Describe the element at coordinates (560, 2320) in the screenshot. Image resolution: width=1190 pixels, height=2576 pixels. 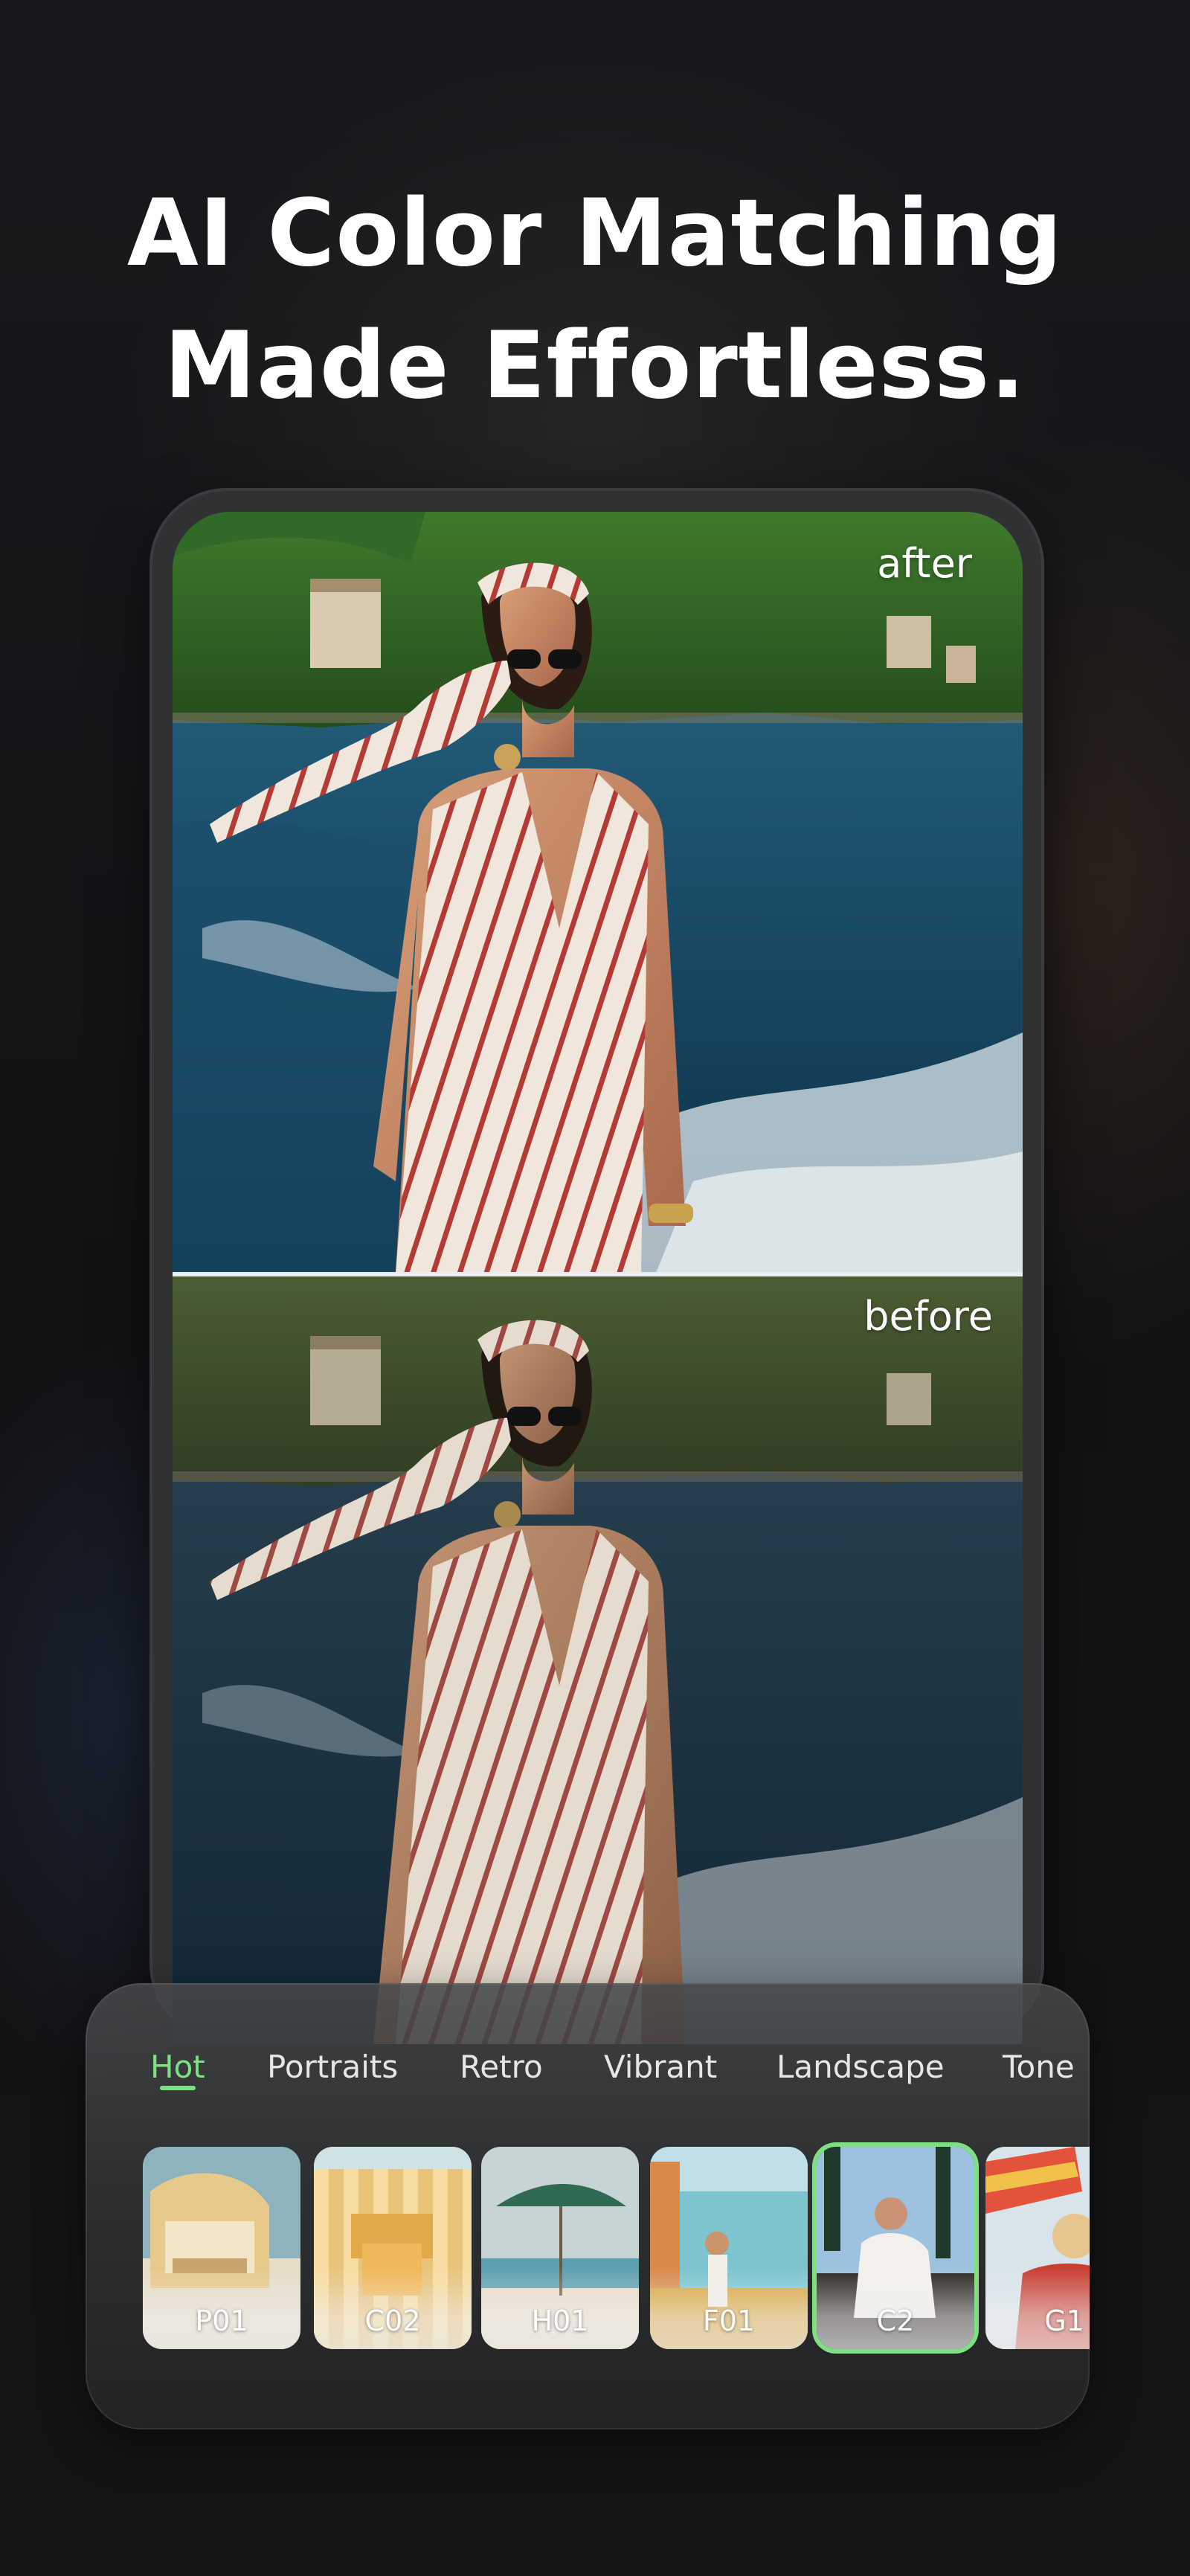
I see `preset-label: H01` at that location.